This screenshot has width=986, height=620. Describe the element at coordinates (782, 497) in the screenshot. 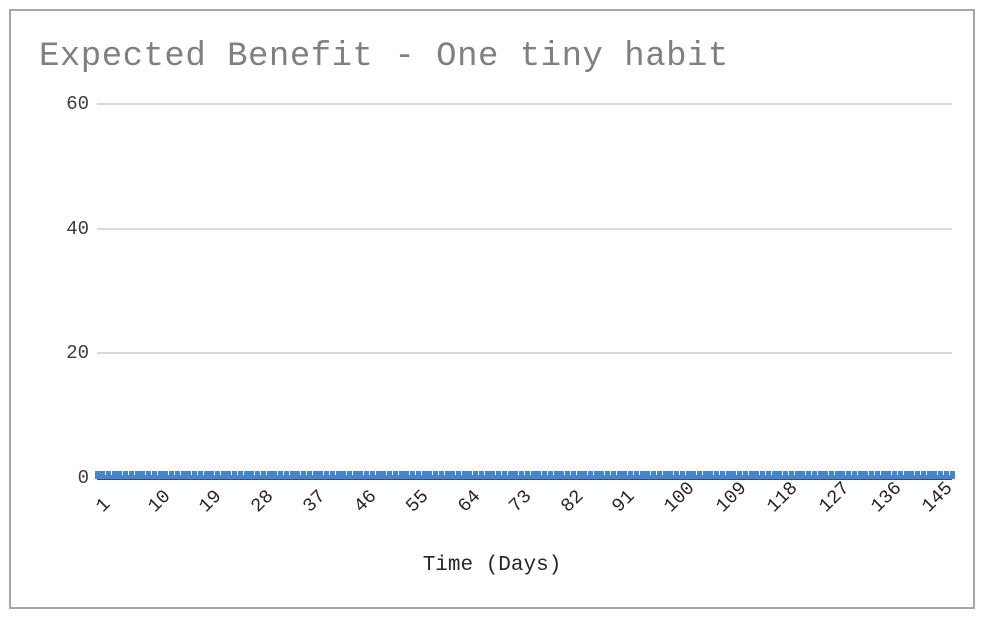

I see `x-tick-label: 118` at that location.